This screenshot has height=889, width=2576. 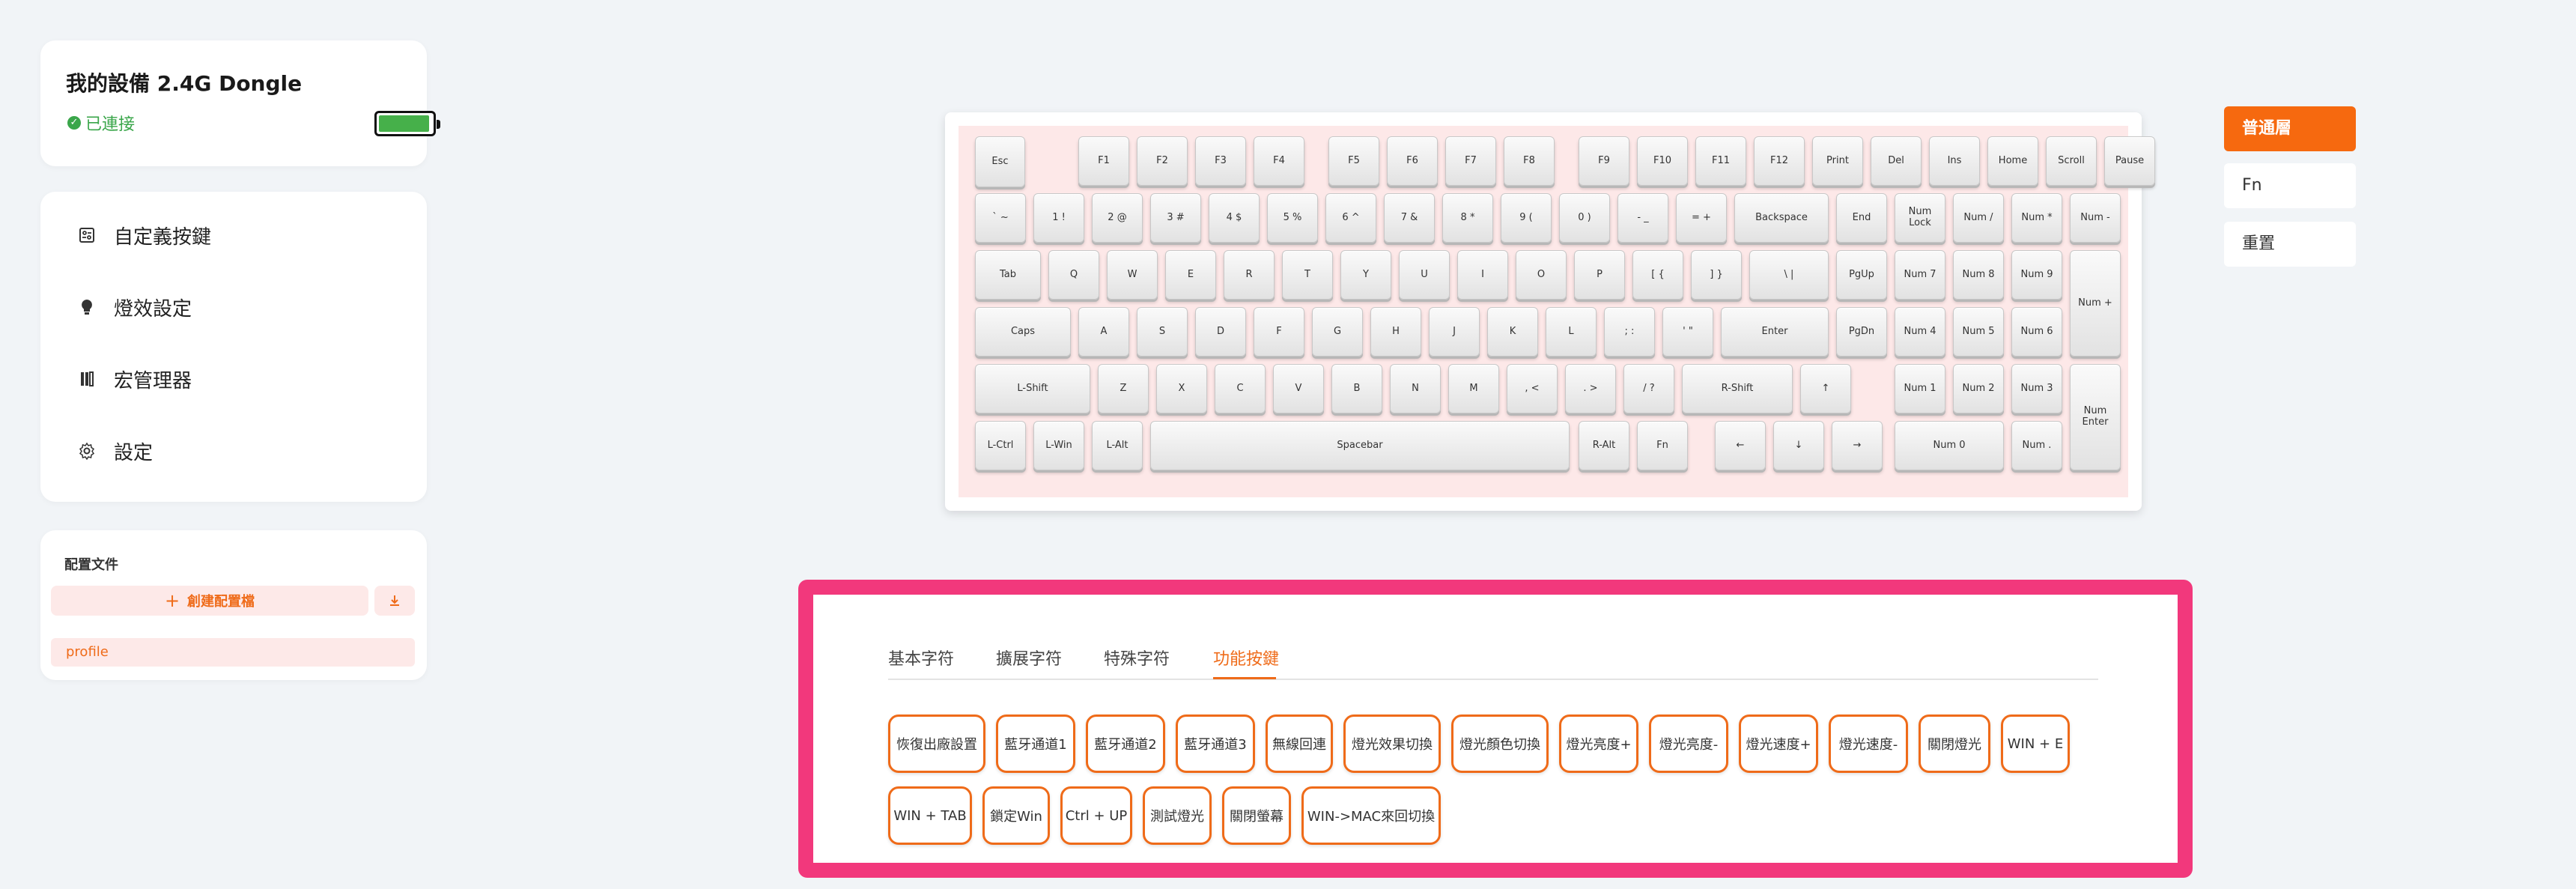 What do you see at coordinates (1181, 388) in the screenshot?
I see `key: X` at bounding box center [1181, 388].